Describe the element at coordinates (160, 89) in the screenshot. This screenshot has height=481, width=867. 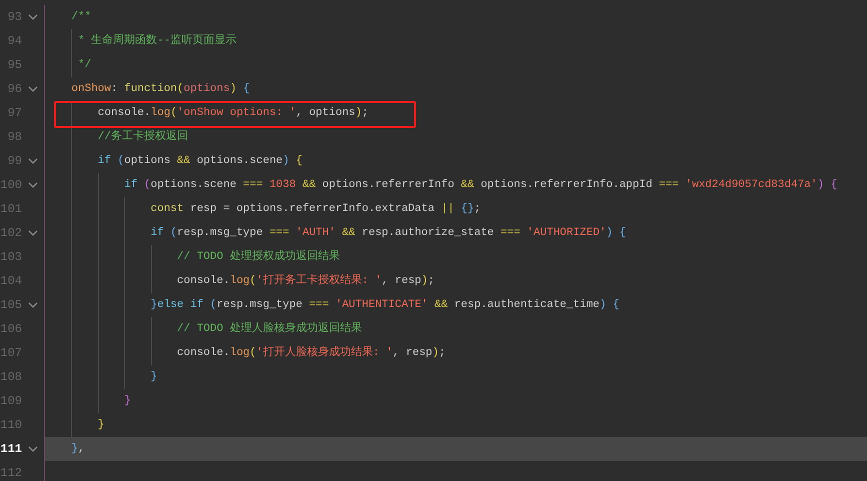
I see `code-text: onShow: function(options) {` at that location.